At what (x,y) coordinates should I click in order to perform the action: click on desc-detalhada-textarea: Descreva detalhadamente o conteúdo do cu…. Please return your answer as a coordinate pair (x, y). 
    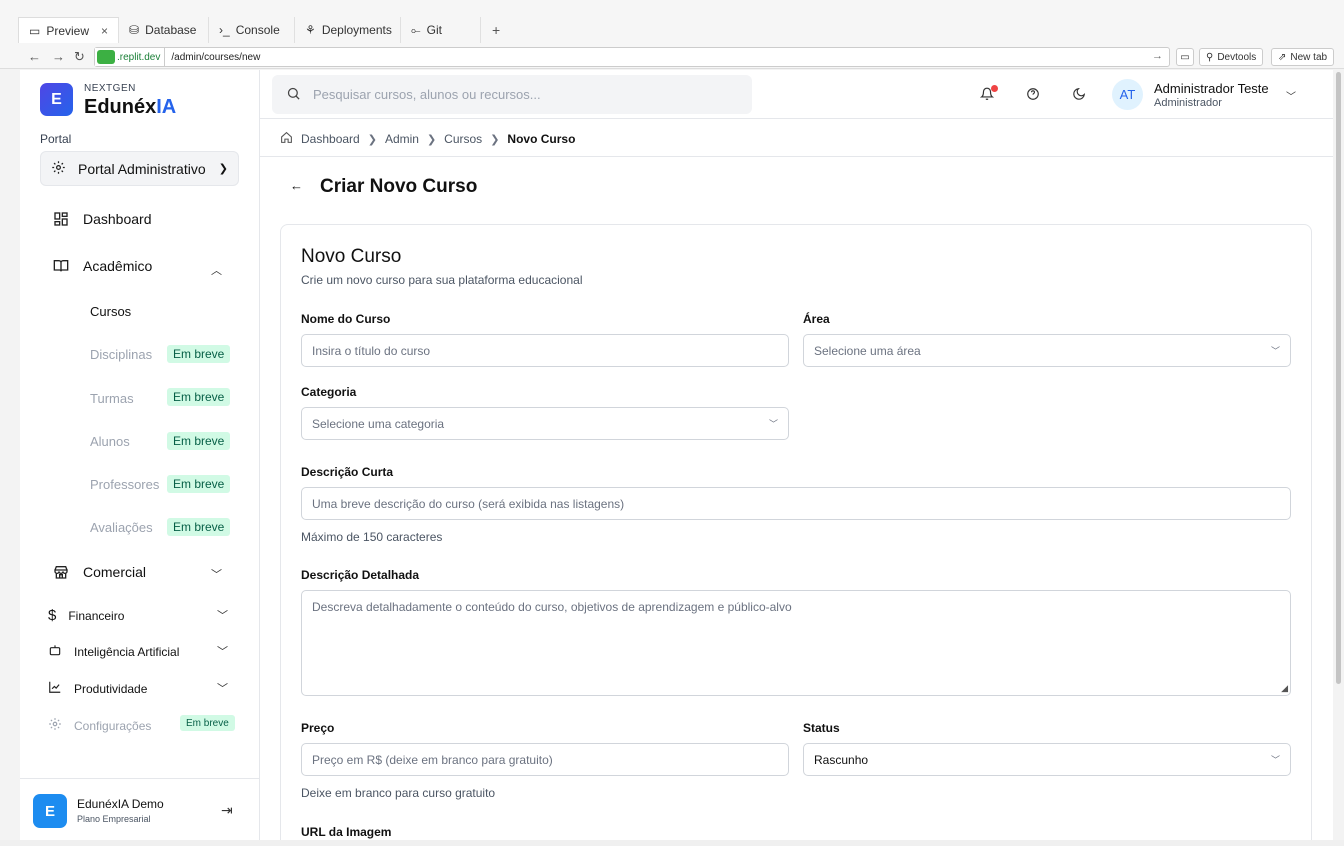
    Looking at the image, I should click on (796, 643).